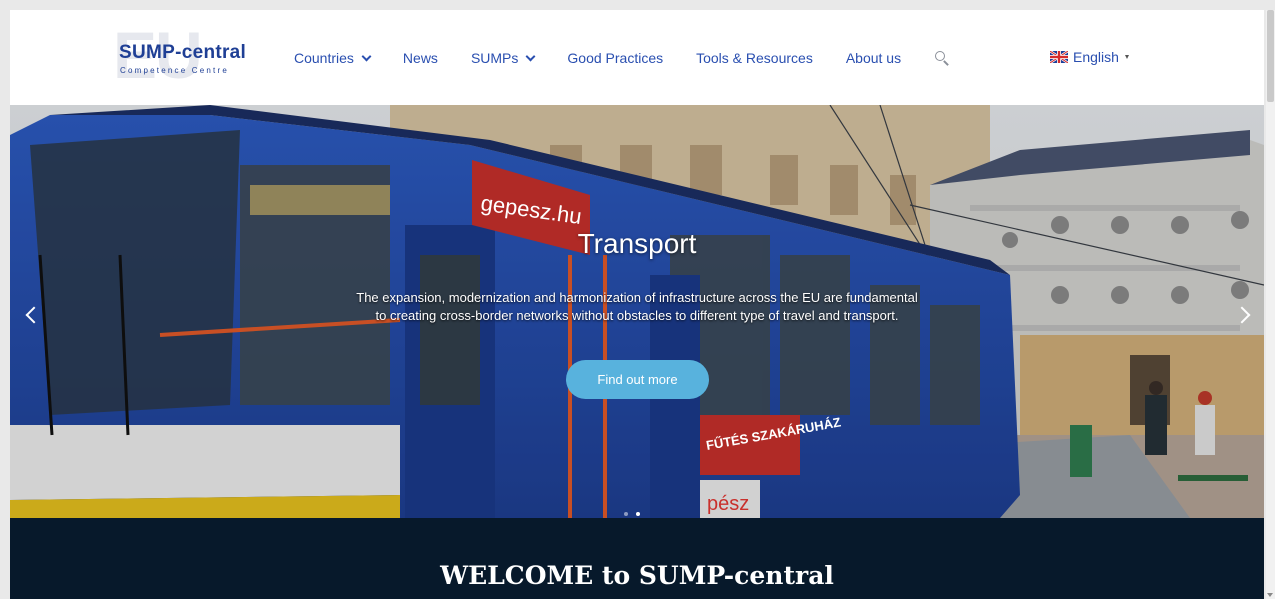 The height and width of the screenshot is (599, 1275). What do you see at coordinates (637, 379) in the screenshot?
I see `find-out-more-button: Find out more` at bounding box center [637, 379].